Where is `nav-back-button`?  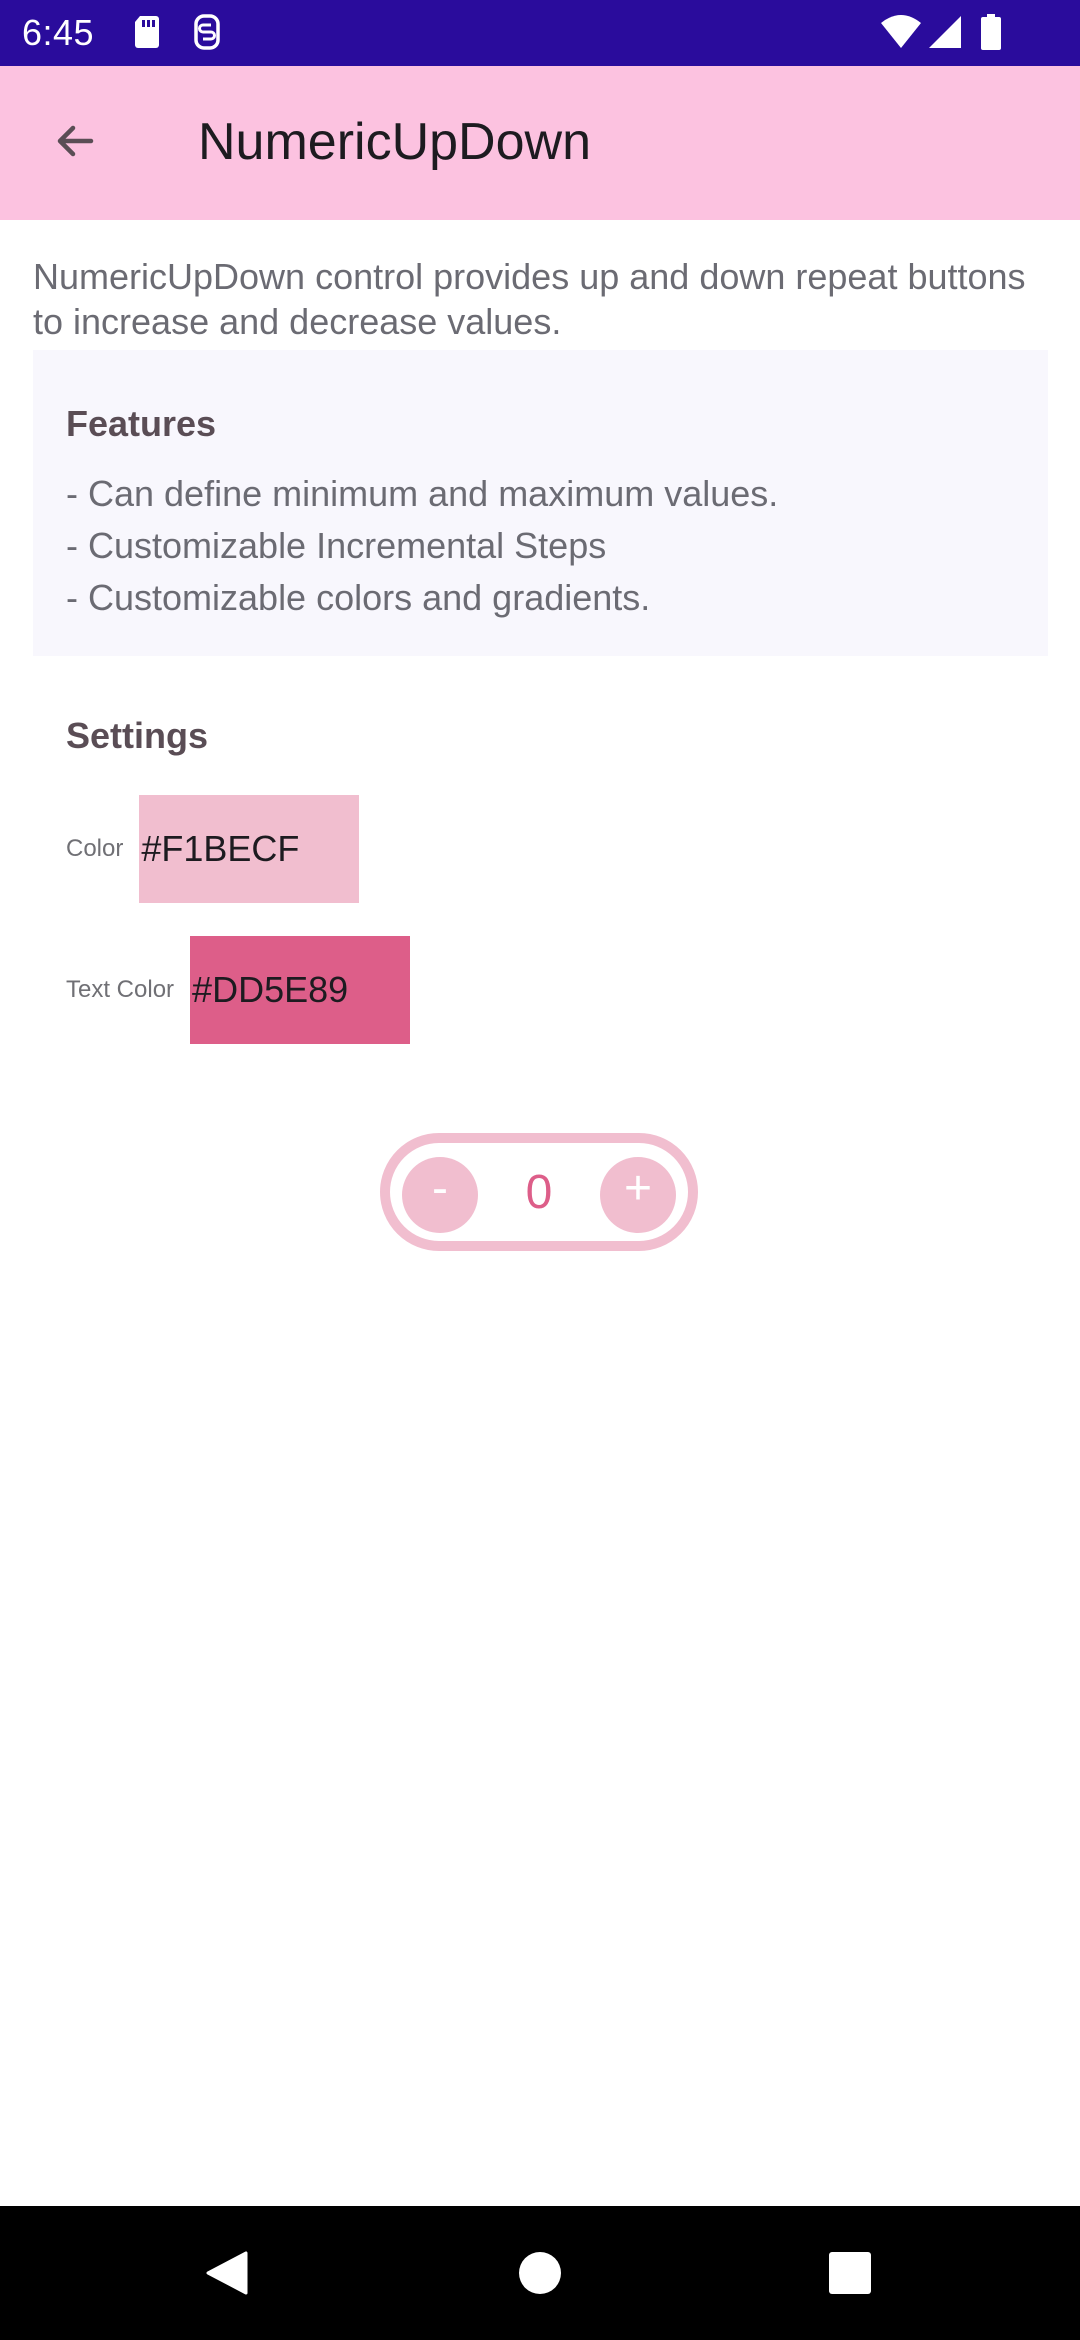 nav-back-button is located at coordinates (226, 2273).